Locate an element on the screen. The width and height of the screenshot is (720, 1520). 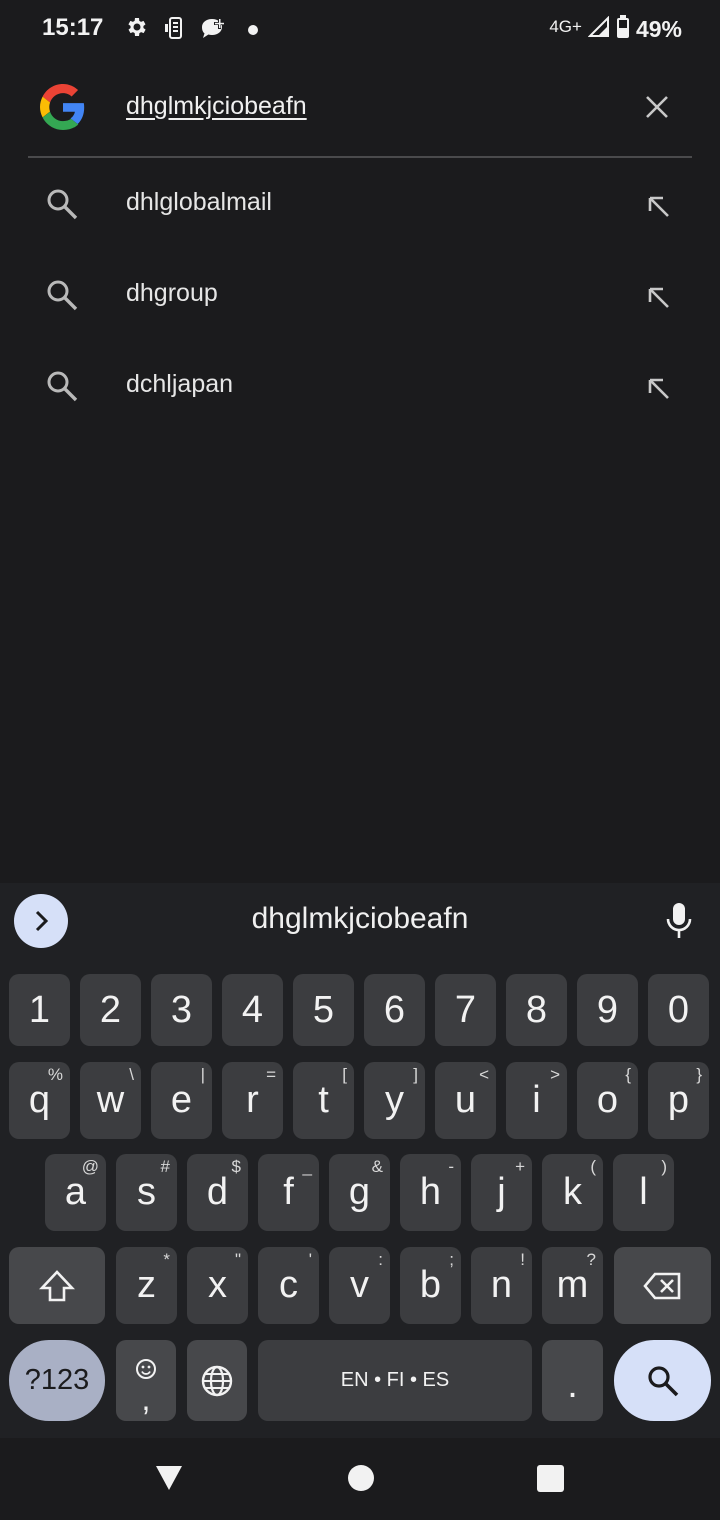
key-hint: < is located at coordinates (484, 1074).